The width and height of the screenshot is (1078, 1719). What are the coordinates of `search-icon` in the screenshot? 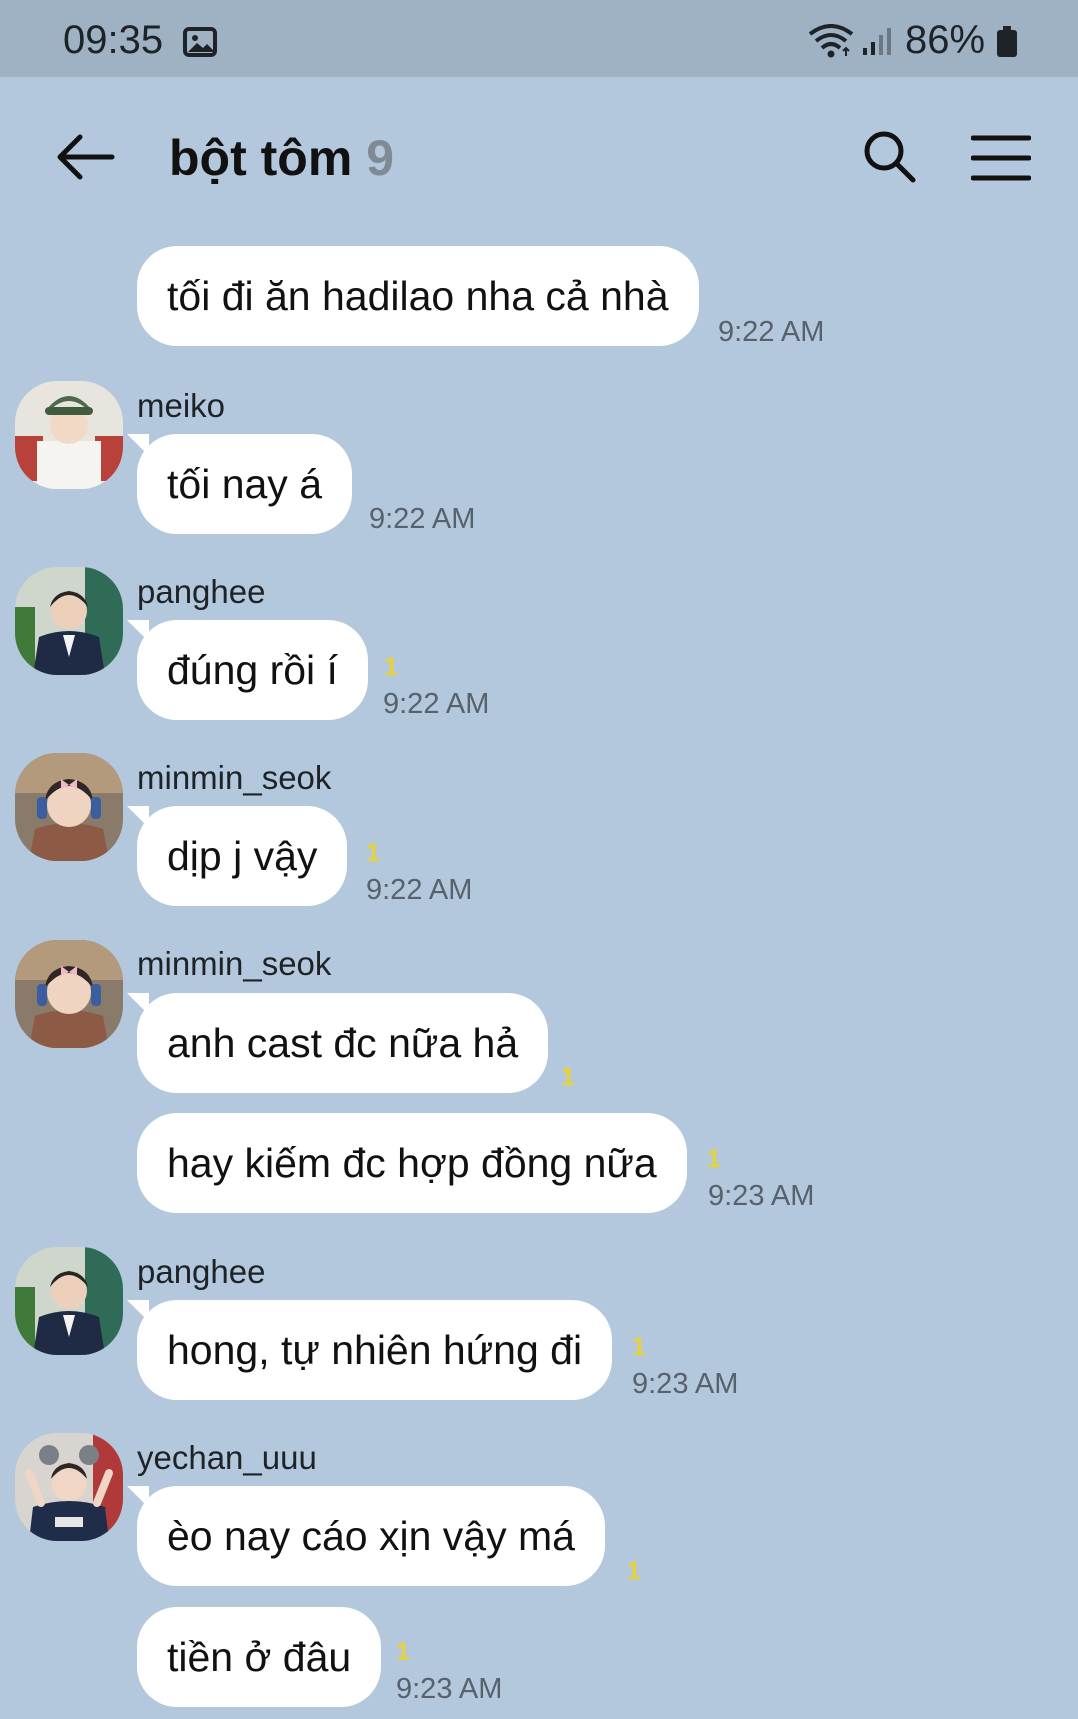 It's located at (890, 157).